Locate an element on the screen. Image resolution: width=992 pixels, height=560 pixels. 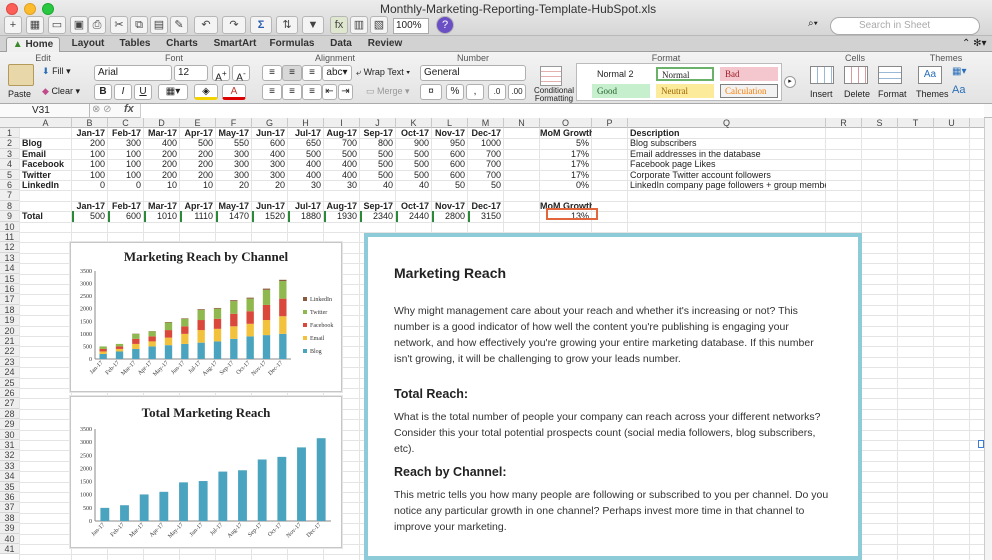
row-header: 18 is located at coordinates (10, 310).